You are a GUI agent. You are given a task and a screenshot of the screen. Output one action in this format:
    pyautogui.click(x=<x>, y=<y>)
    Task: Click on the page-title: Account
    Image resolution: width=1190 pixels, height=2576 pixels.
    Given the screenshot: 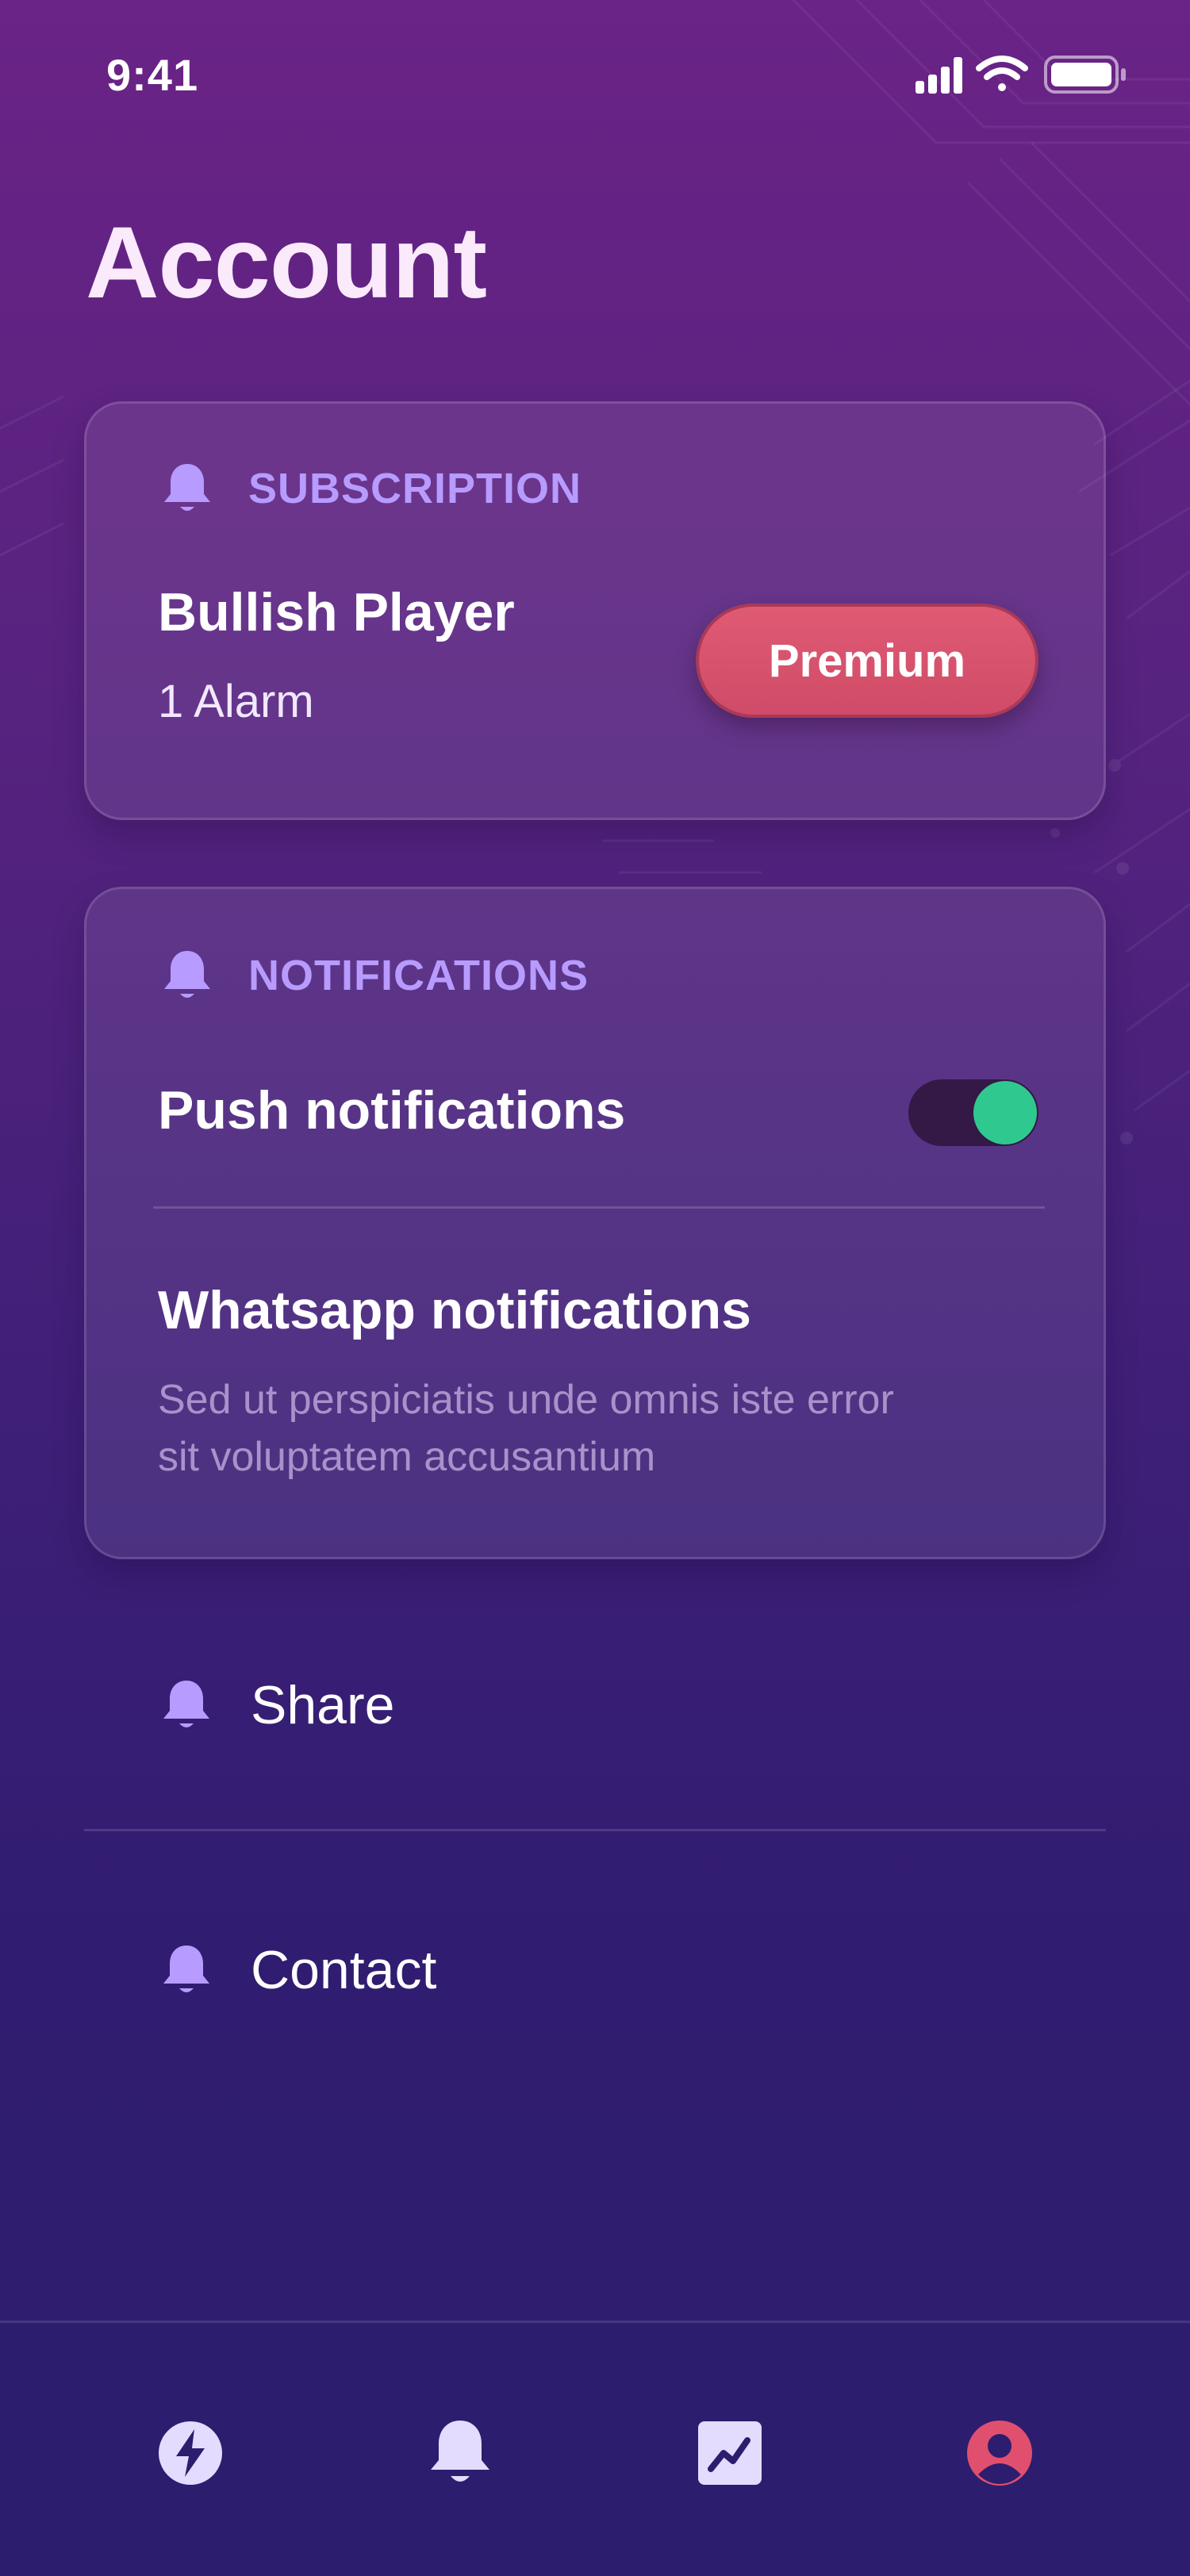 What is the action you would take?
    pyautogui.click(x=286, y=263)
    